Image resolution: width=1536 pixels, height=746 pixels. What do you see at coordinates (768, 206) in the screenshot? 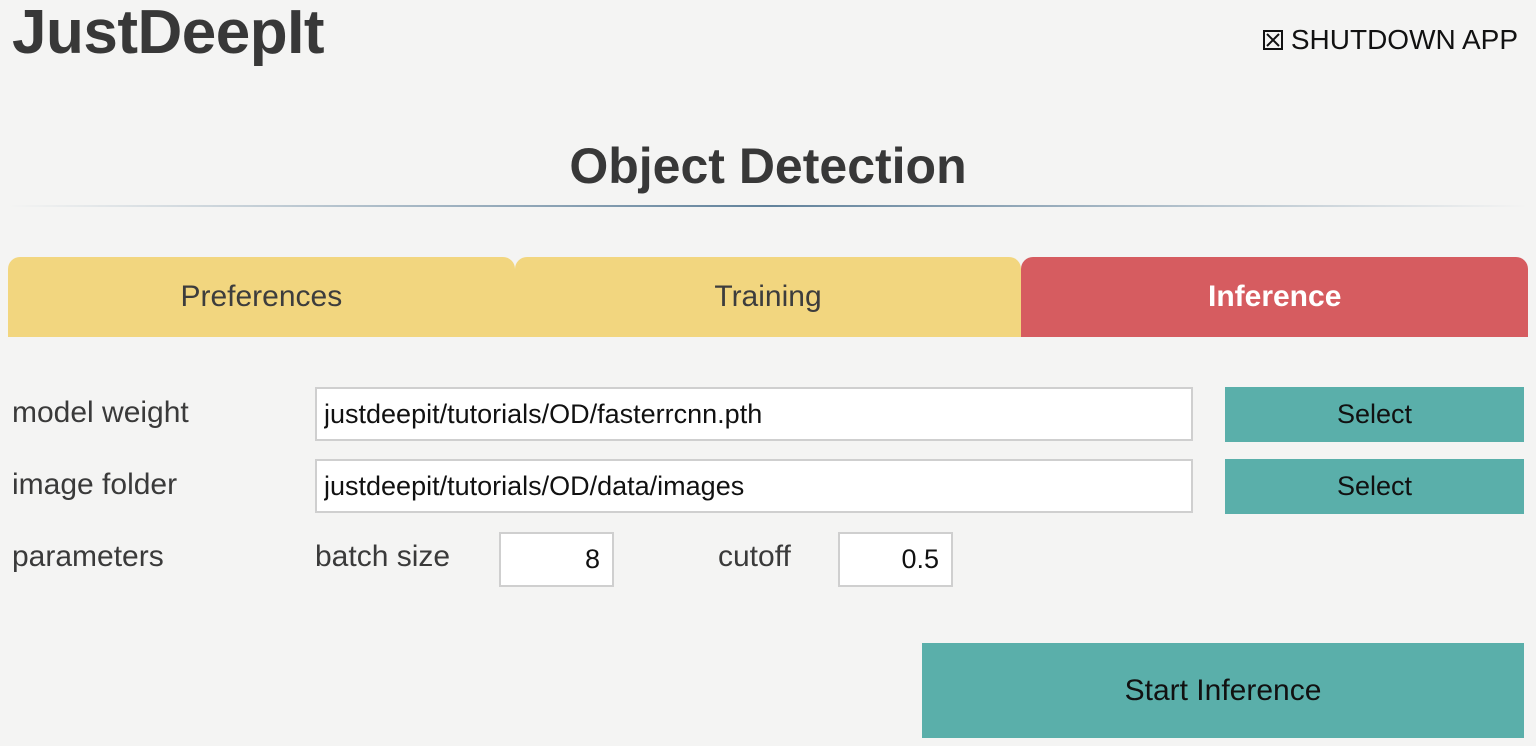
I see `title-divider` at bounding box center [768, 206].